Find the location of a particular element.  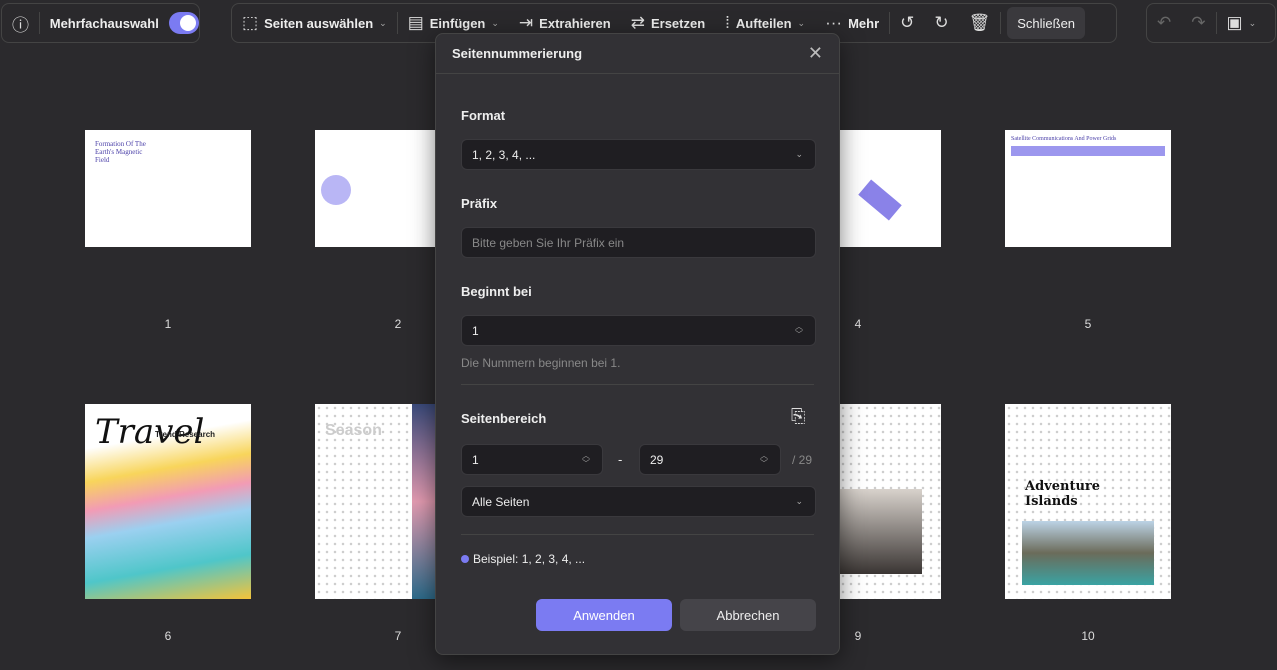

range-select: Alle Seiten ⌄ is located at coordinates (638, 501).